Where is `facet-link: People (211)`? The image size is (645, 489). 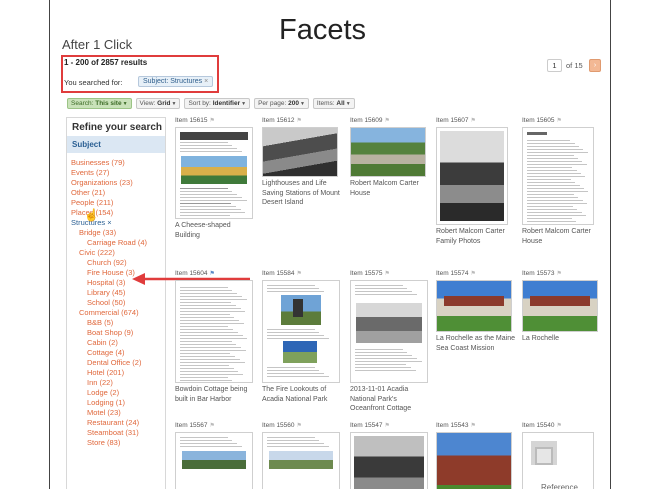 facet-link: People (211) is located at coordinates (116, 203).